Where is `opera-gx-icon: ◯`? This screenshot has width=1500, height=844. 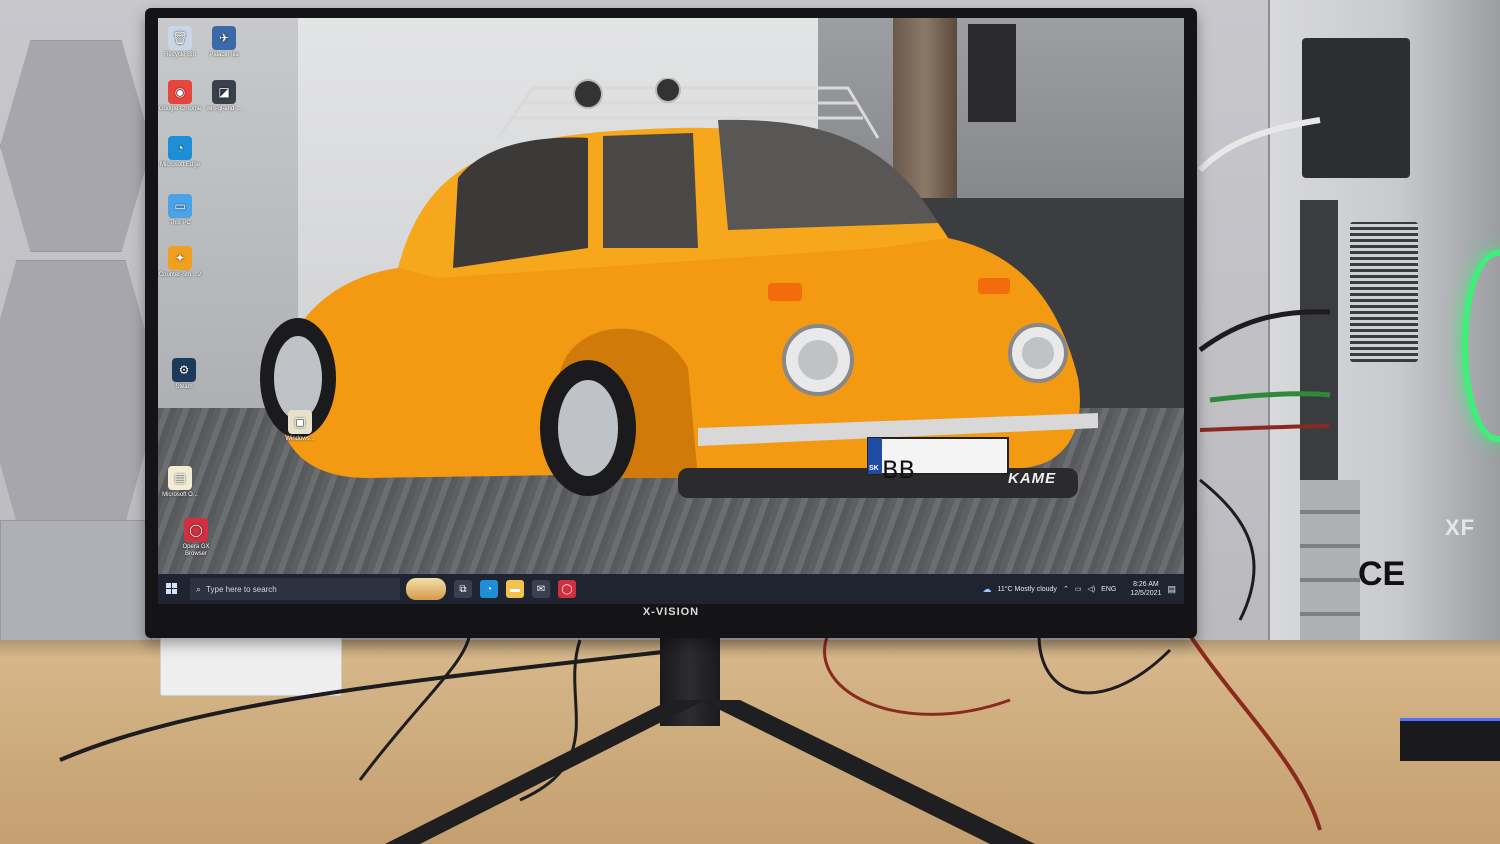
opera-gx-icon: ◯ is located at coordinates (567, 589).